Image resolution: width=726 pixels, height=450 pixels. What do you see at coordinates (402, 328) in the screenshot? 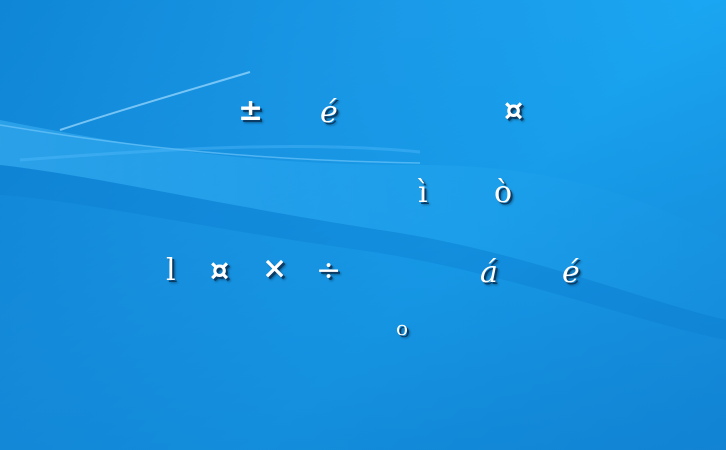
I see `desktop-glyph-o: o` at bounding box center [402, 328].